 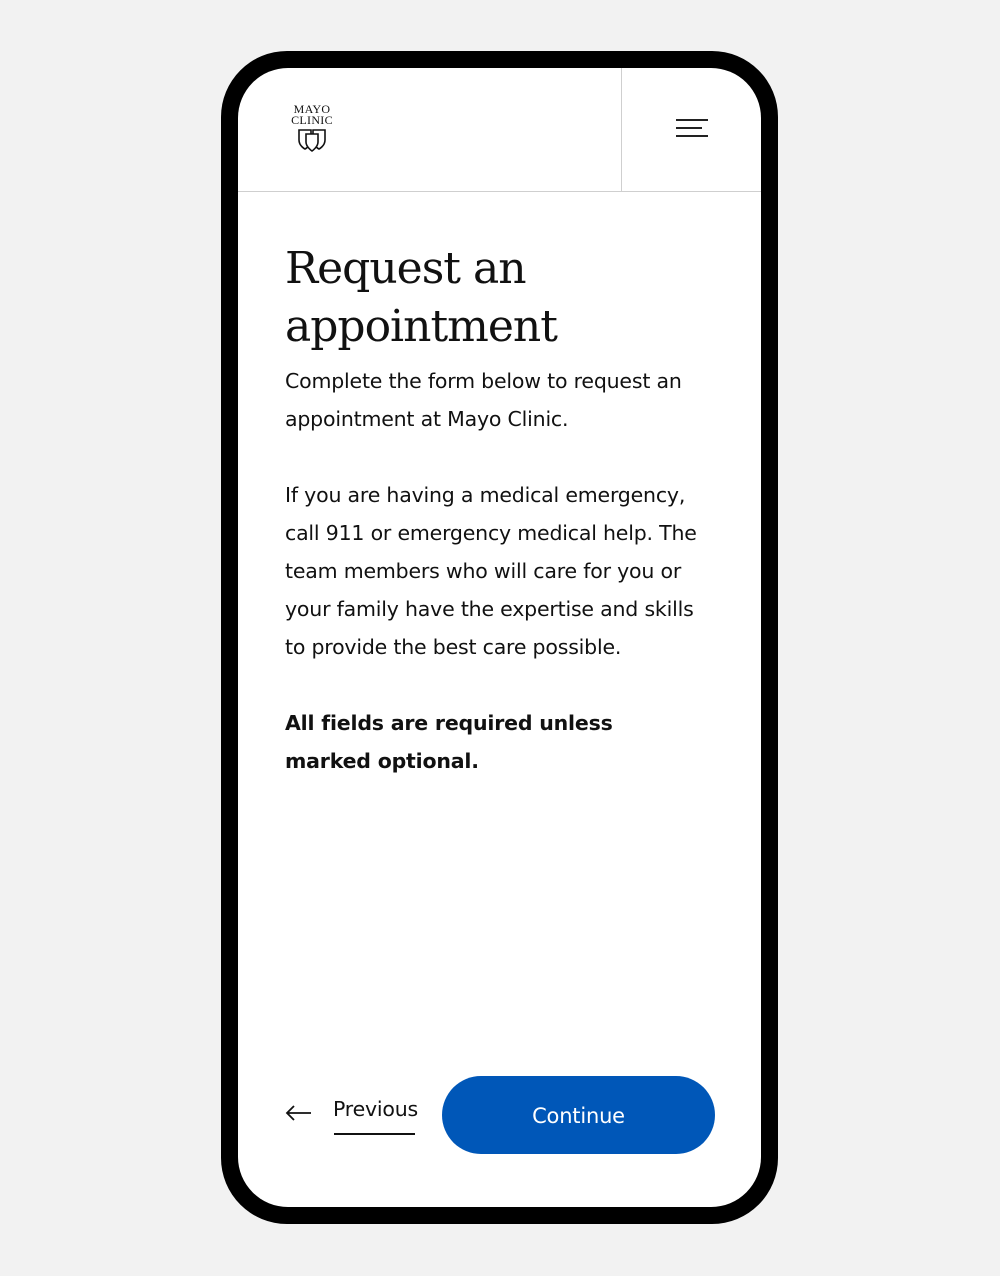 I want to click on mayo-clinic-logo: MAYO CLINIC, so click(x=312, y=130).